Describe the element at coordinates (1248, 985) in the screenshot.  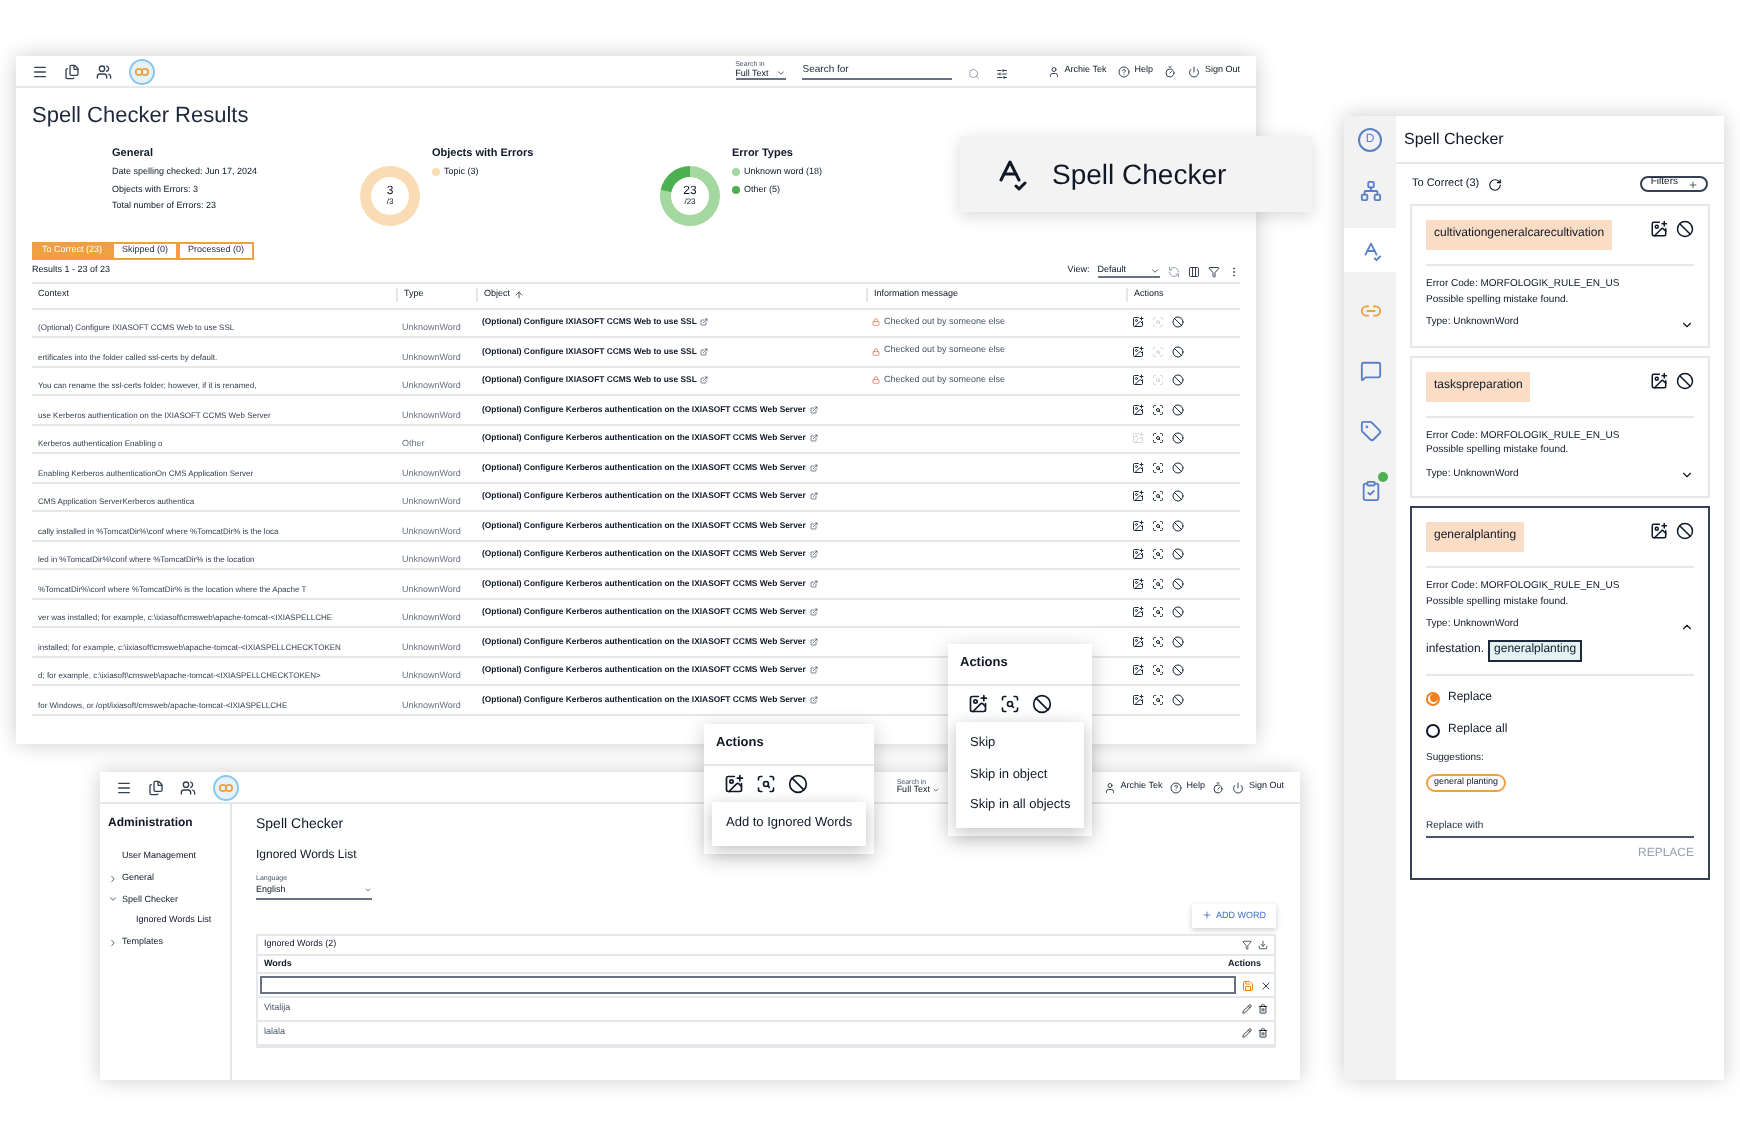
I see `save-icon` at that location.